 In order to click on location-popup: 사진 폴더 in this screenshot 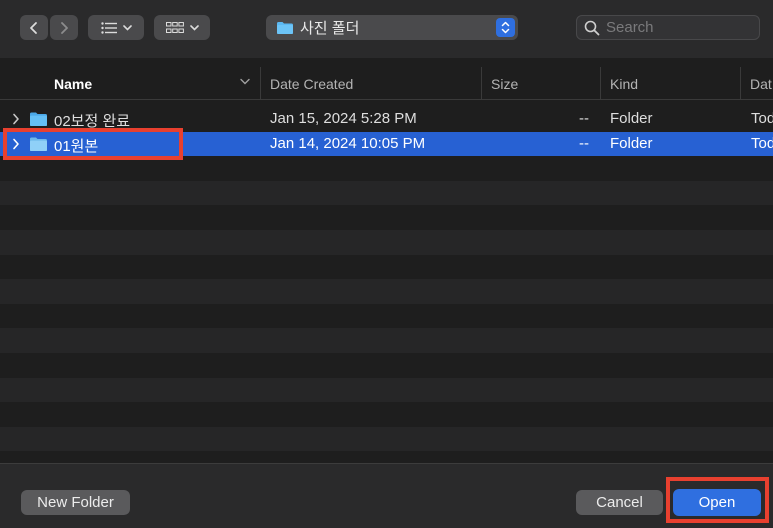, I will do `click(392, 27)`.